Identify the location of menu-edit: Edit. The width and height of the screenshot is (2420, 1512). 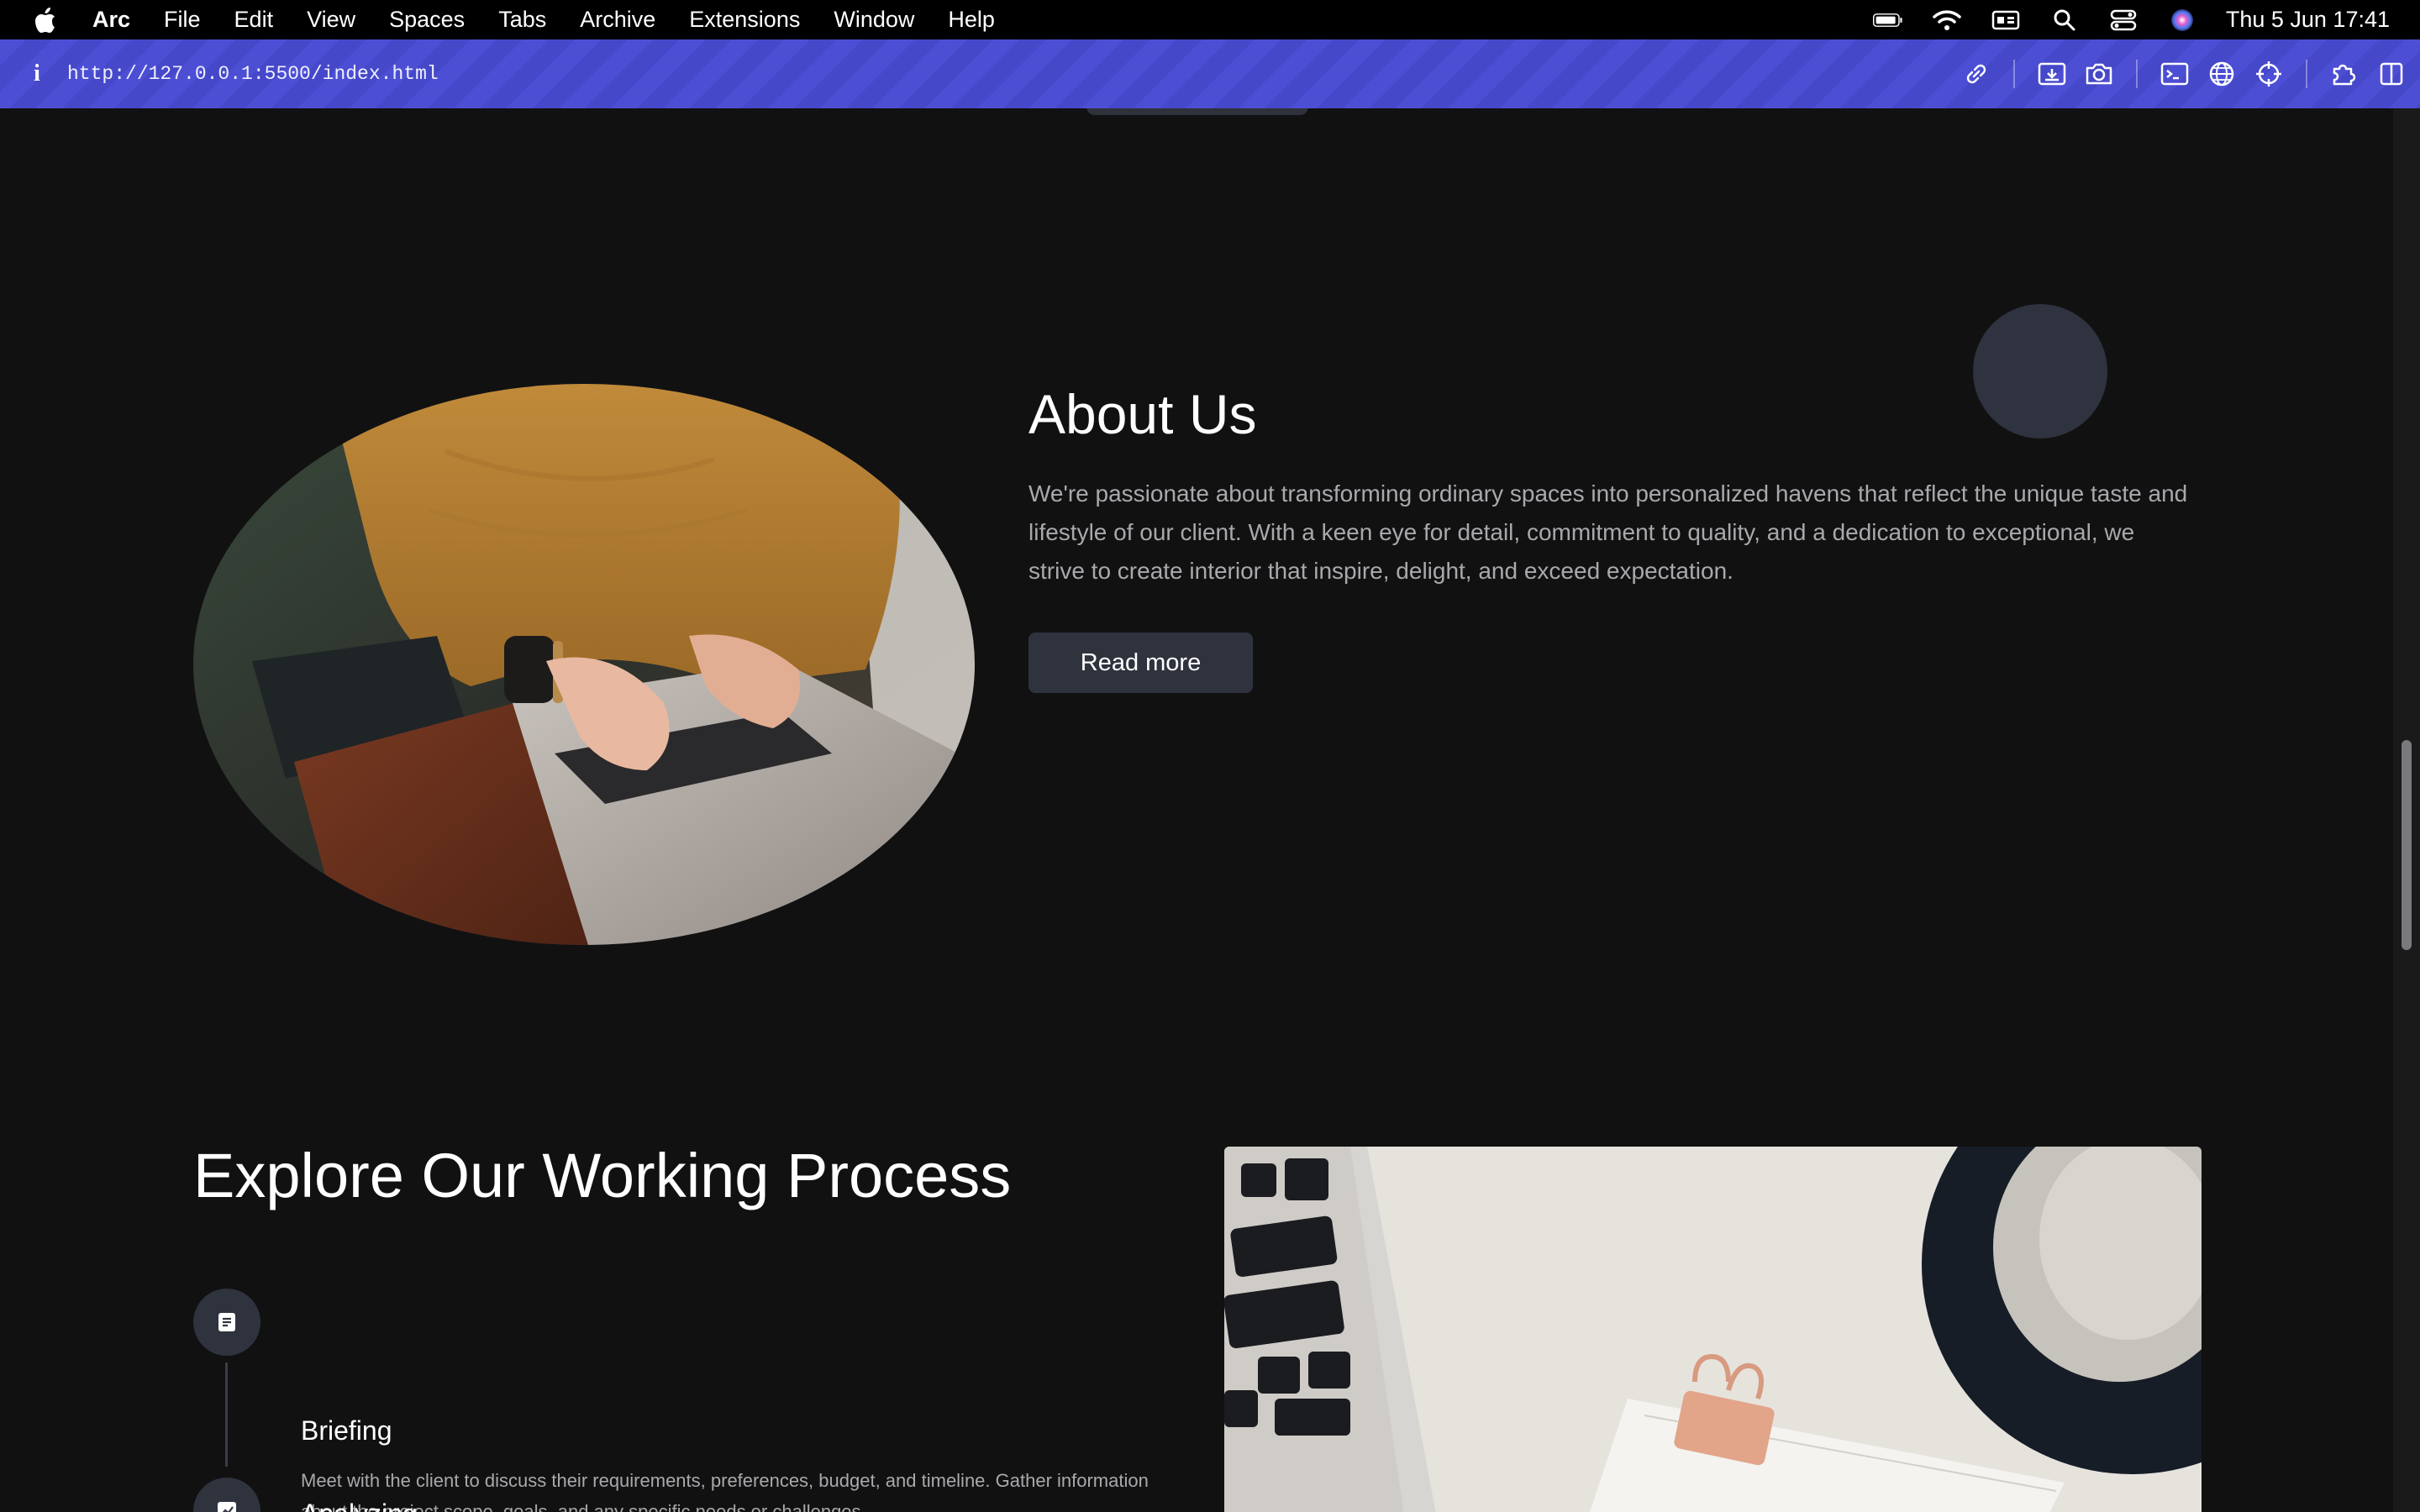
(254, 20).